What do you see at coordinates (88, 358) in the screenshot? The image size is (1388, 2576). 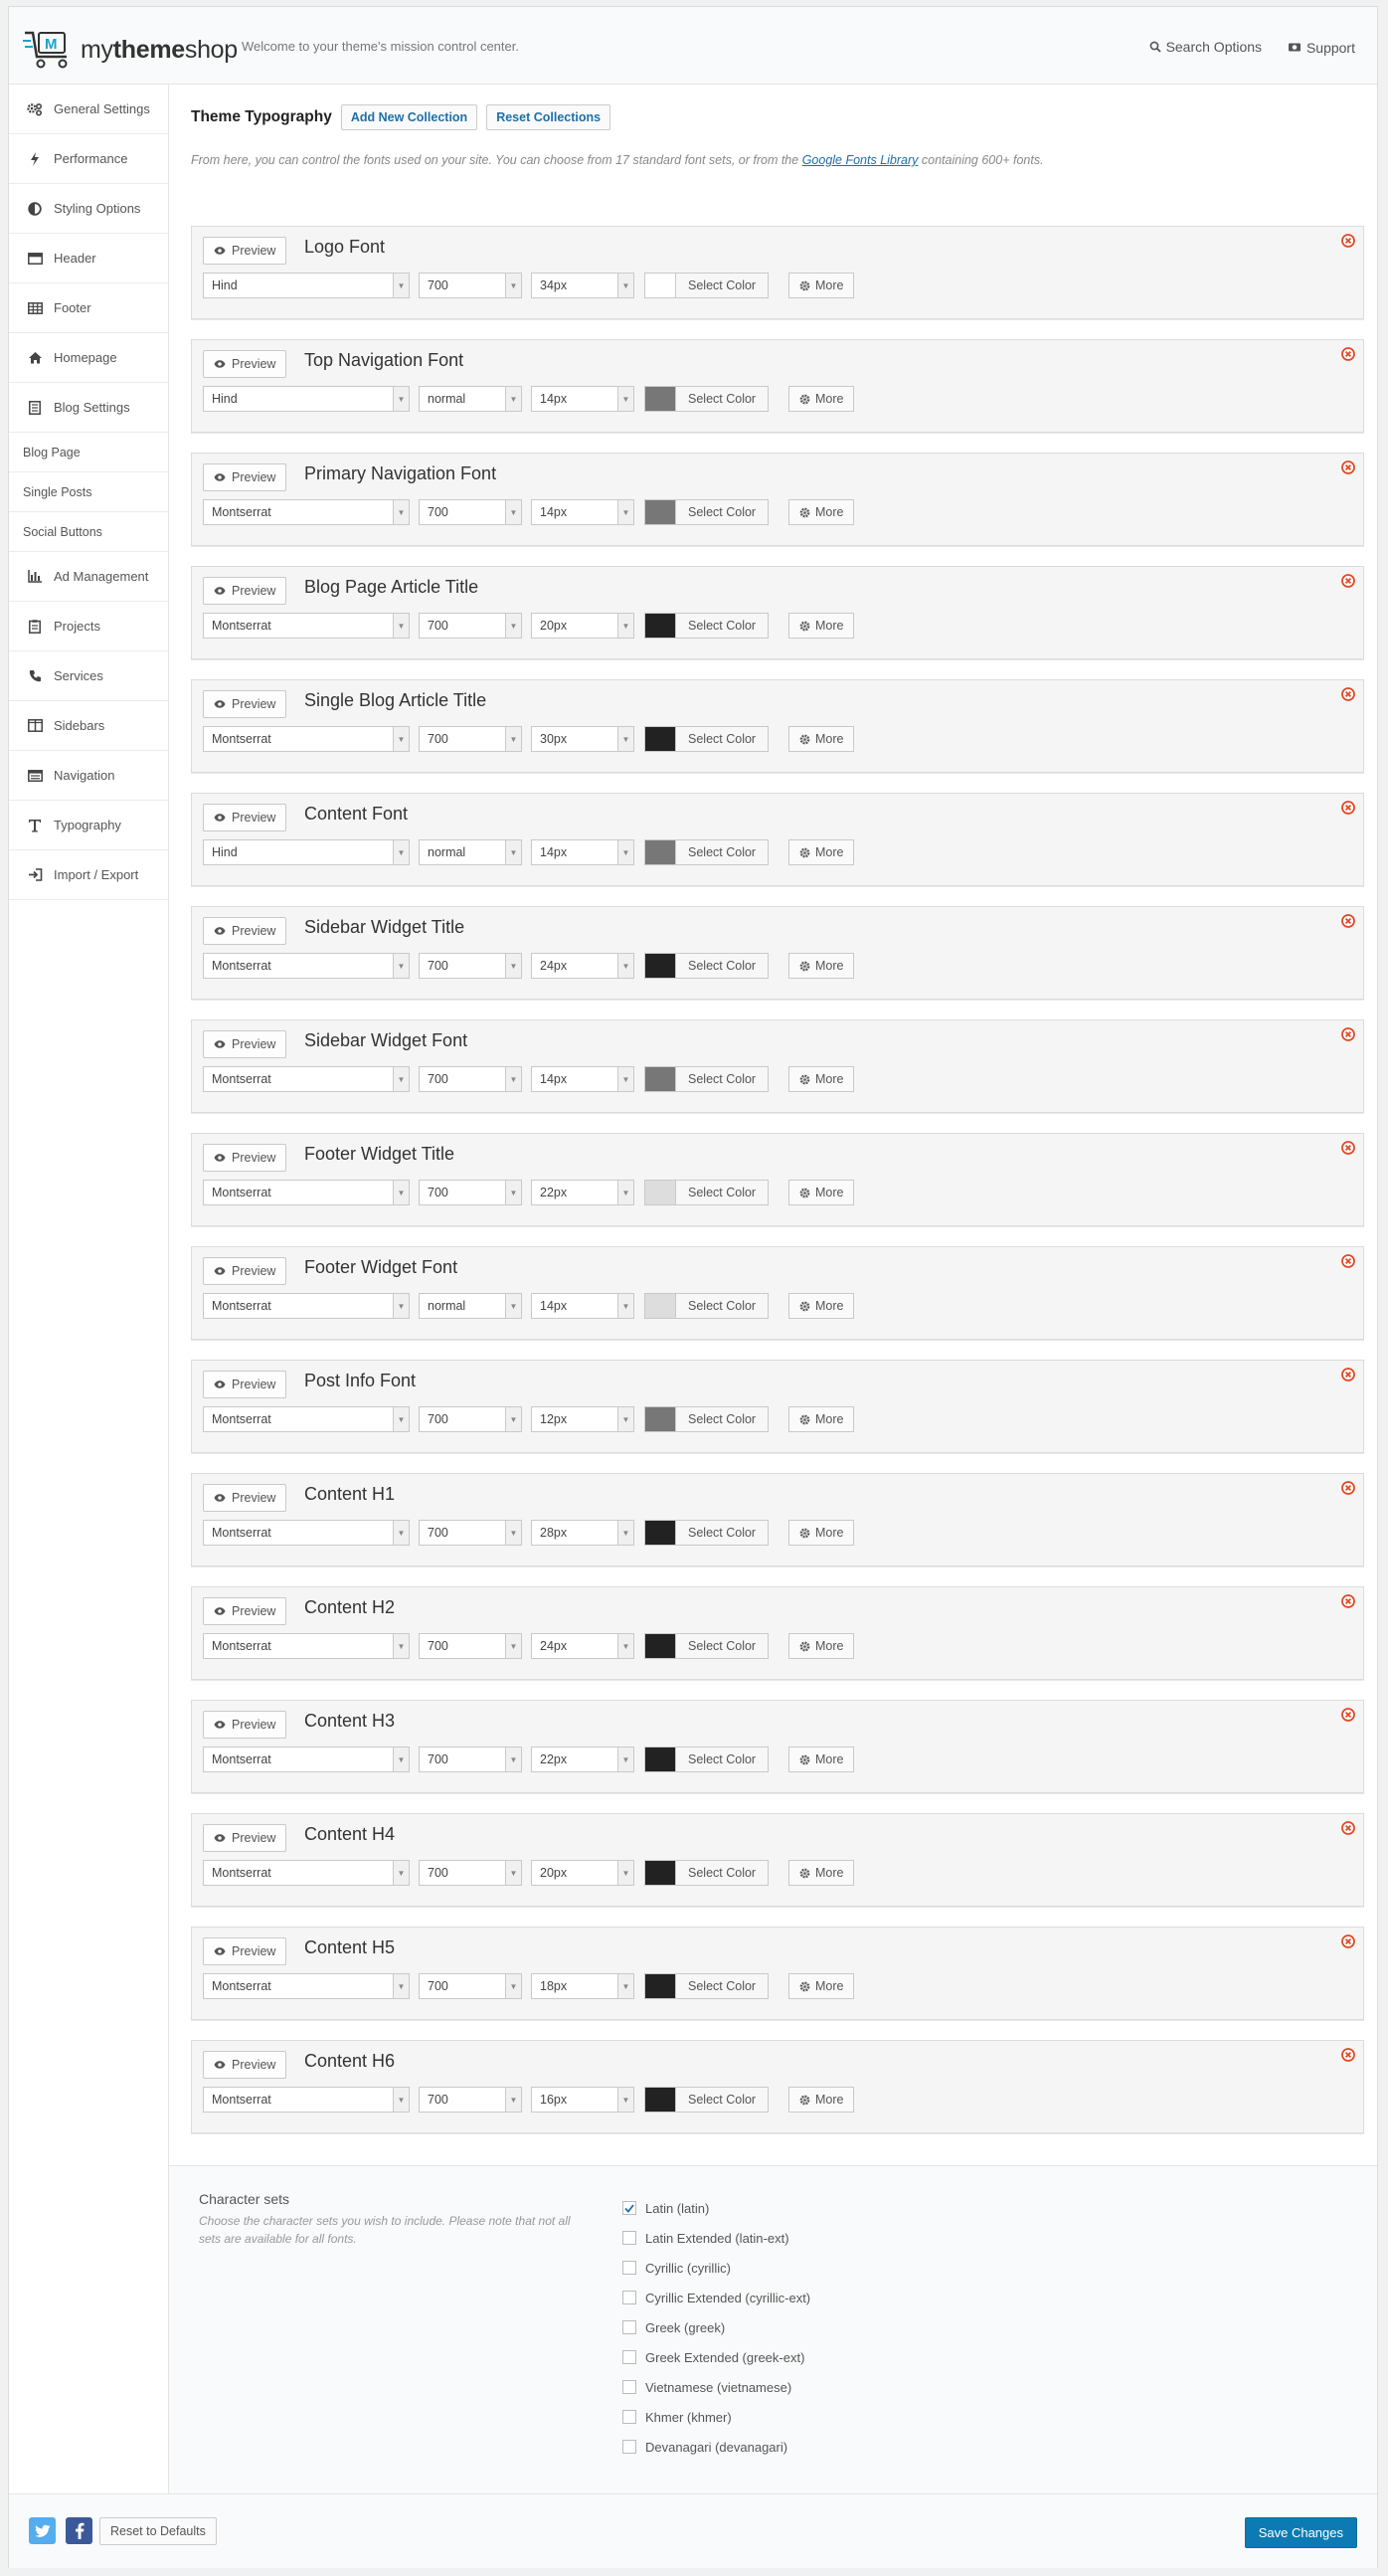 I see `sidebar-item-homepage: Homepage` at bounding box center [88, 358].